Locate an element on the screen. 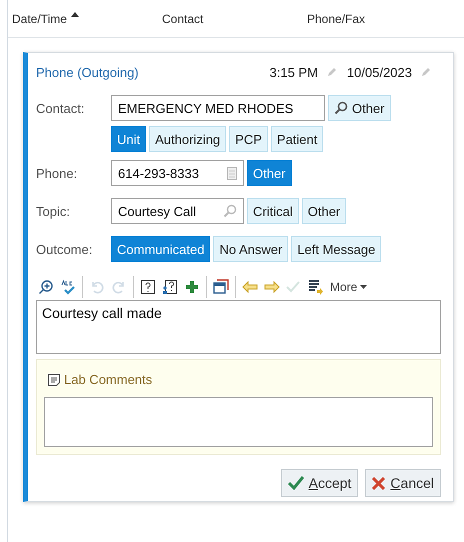  phone-field: 614-293-8333 is located at coordinates (177, 173).